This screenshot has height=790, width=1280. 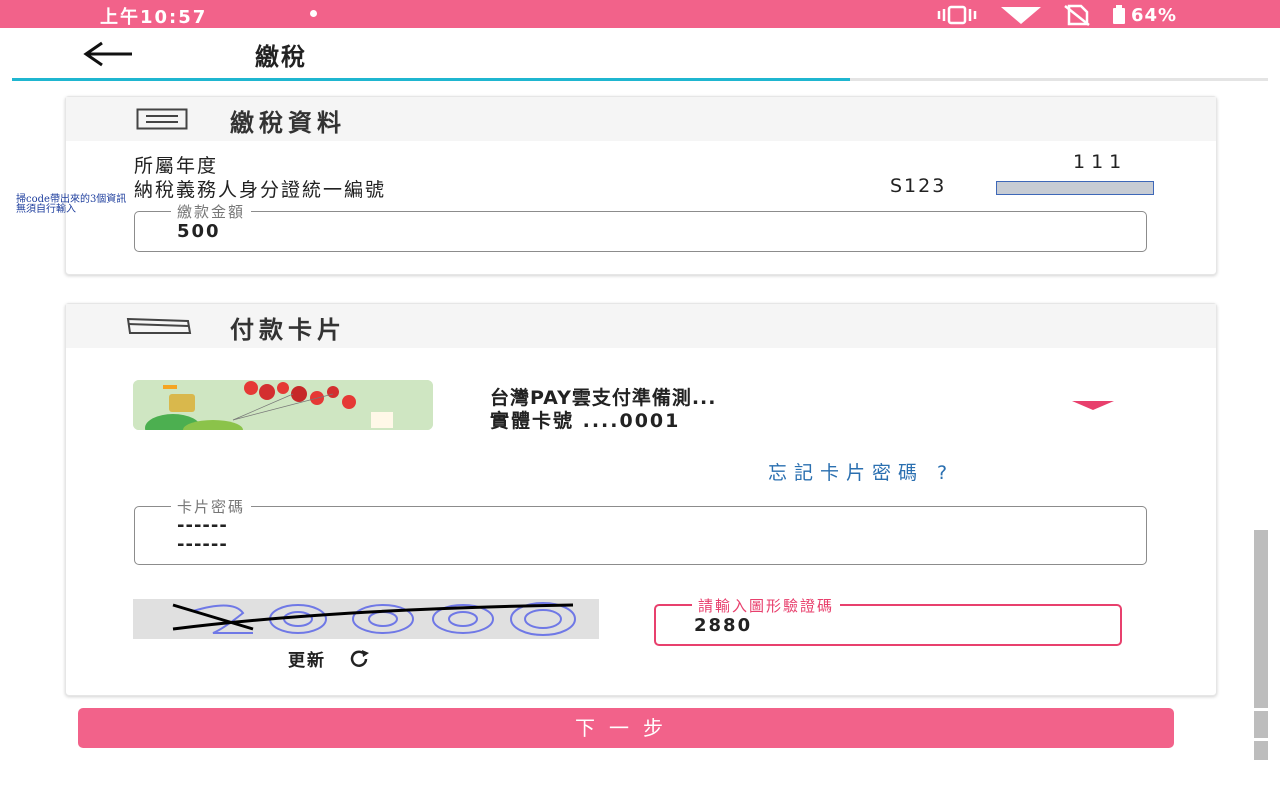 I want to click on captcha-input-field: 請輸入圖形驗證碼 2880, so click(x=888, y=620).